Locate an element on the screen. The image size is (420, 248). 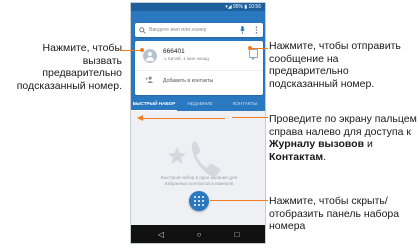
search-placeholder: Введите имя или номер is located at coordinates (178, 30).